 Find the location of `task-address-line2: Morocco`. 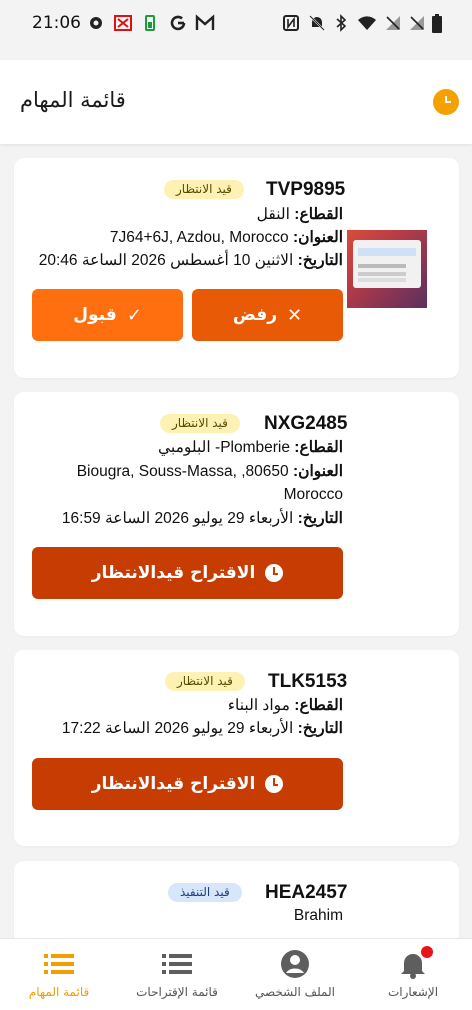

task-address-line2: Morocco is located at coordinates (313, 494).